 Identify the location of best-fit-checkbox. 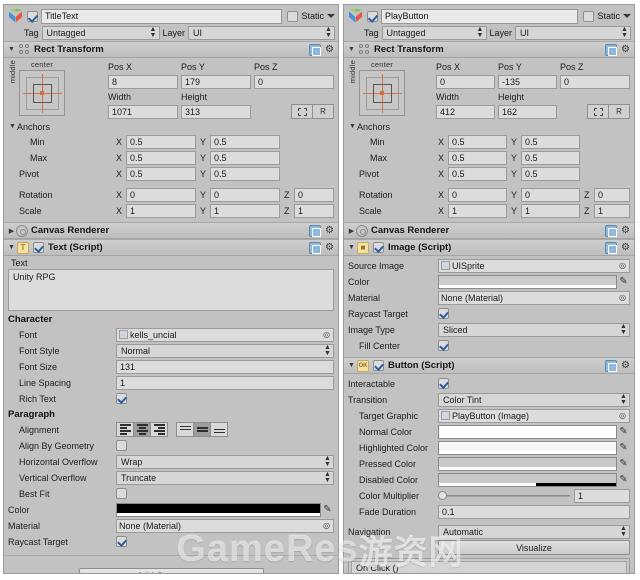
(121, 493).